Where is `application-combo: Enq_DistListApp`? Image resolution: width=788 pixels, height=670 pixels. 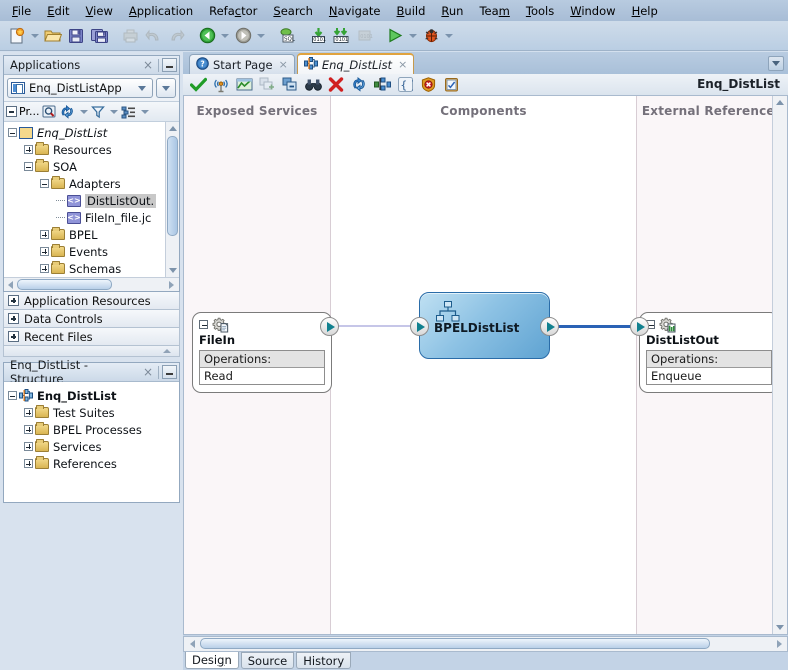
application-combo: Enq_DistListApp is located at coordinates (80, 88).